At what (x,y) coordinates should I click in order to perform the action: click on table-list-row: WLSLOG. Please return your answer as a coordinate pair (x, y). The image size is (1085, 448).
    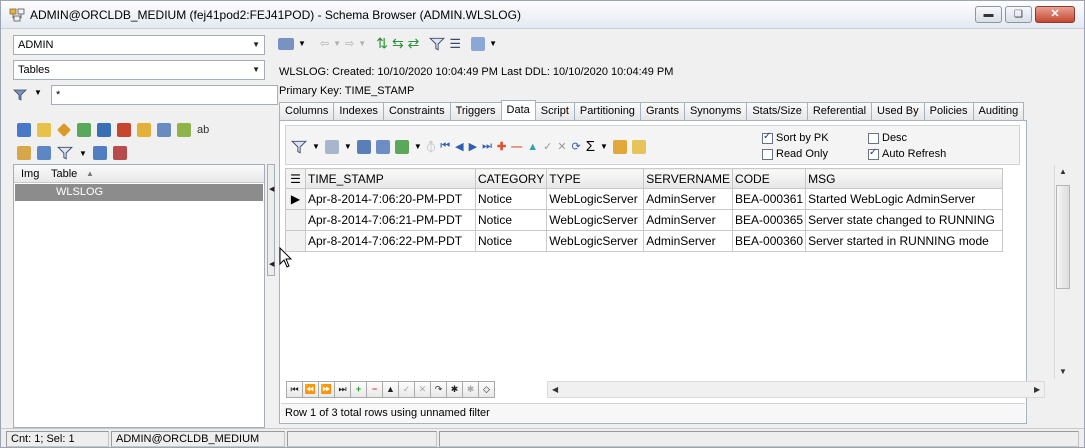
    Looking at the image, I should click on (139, 192).